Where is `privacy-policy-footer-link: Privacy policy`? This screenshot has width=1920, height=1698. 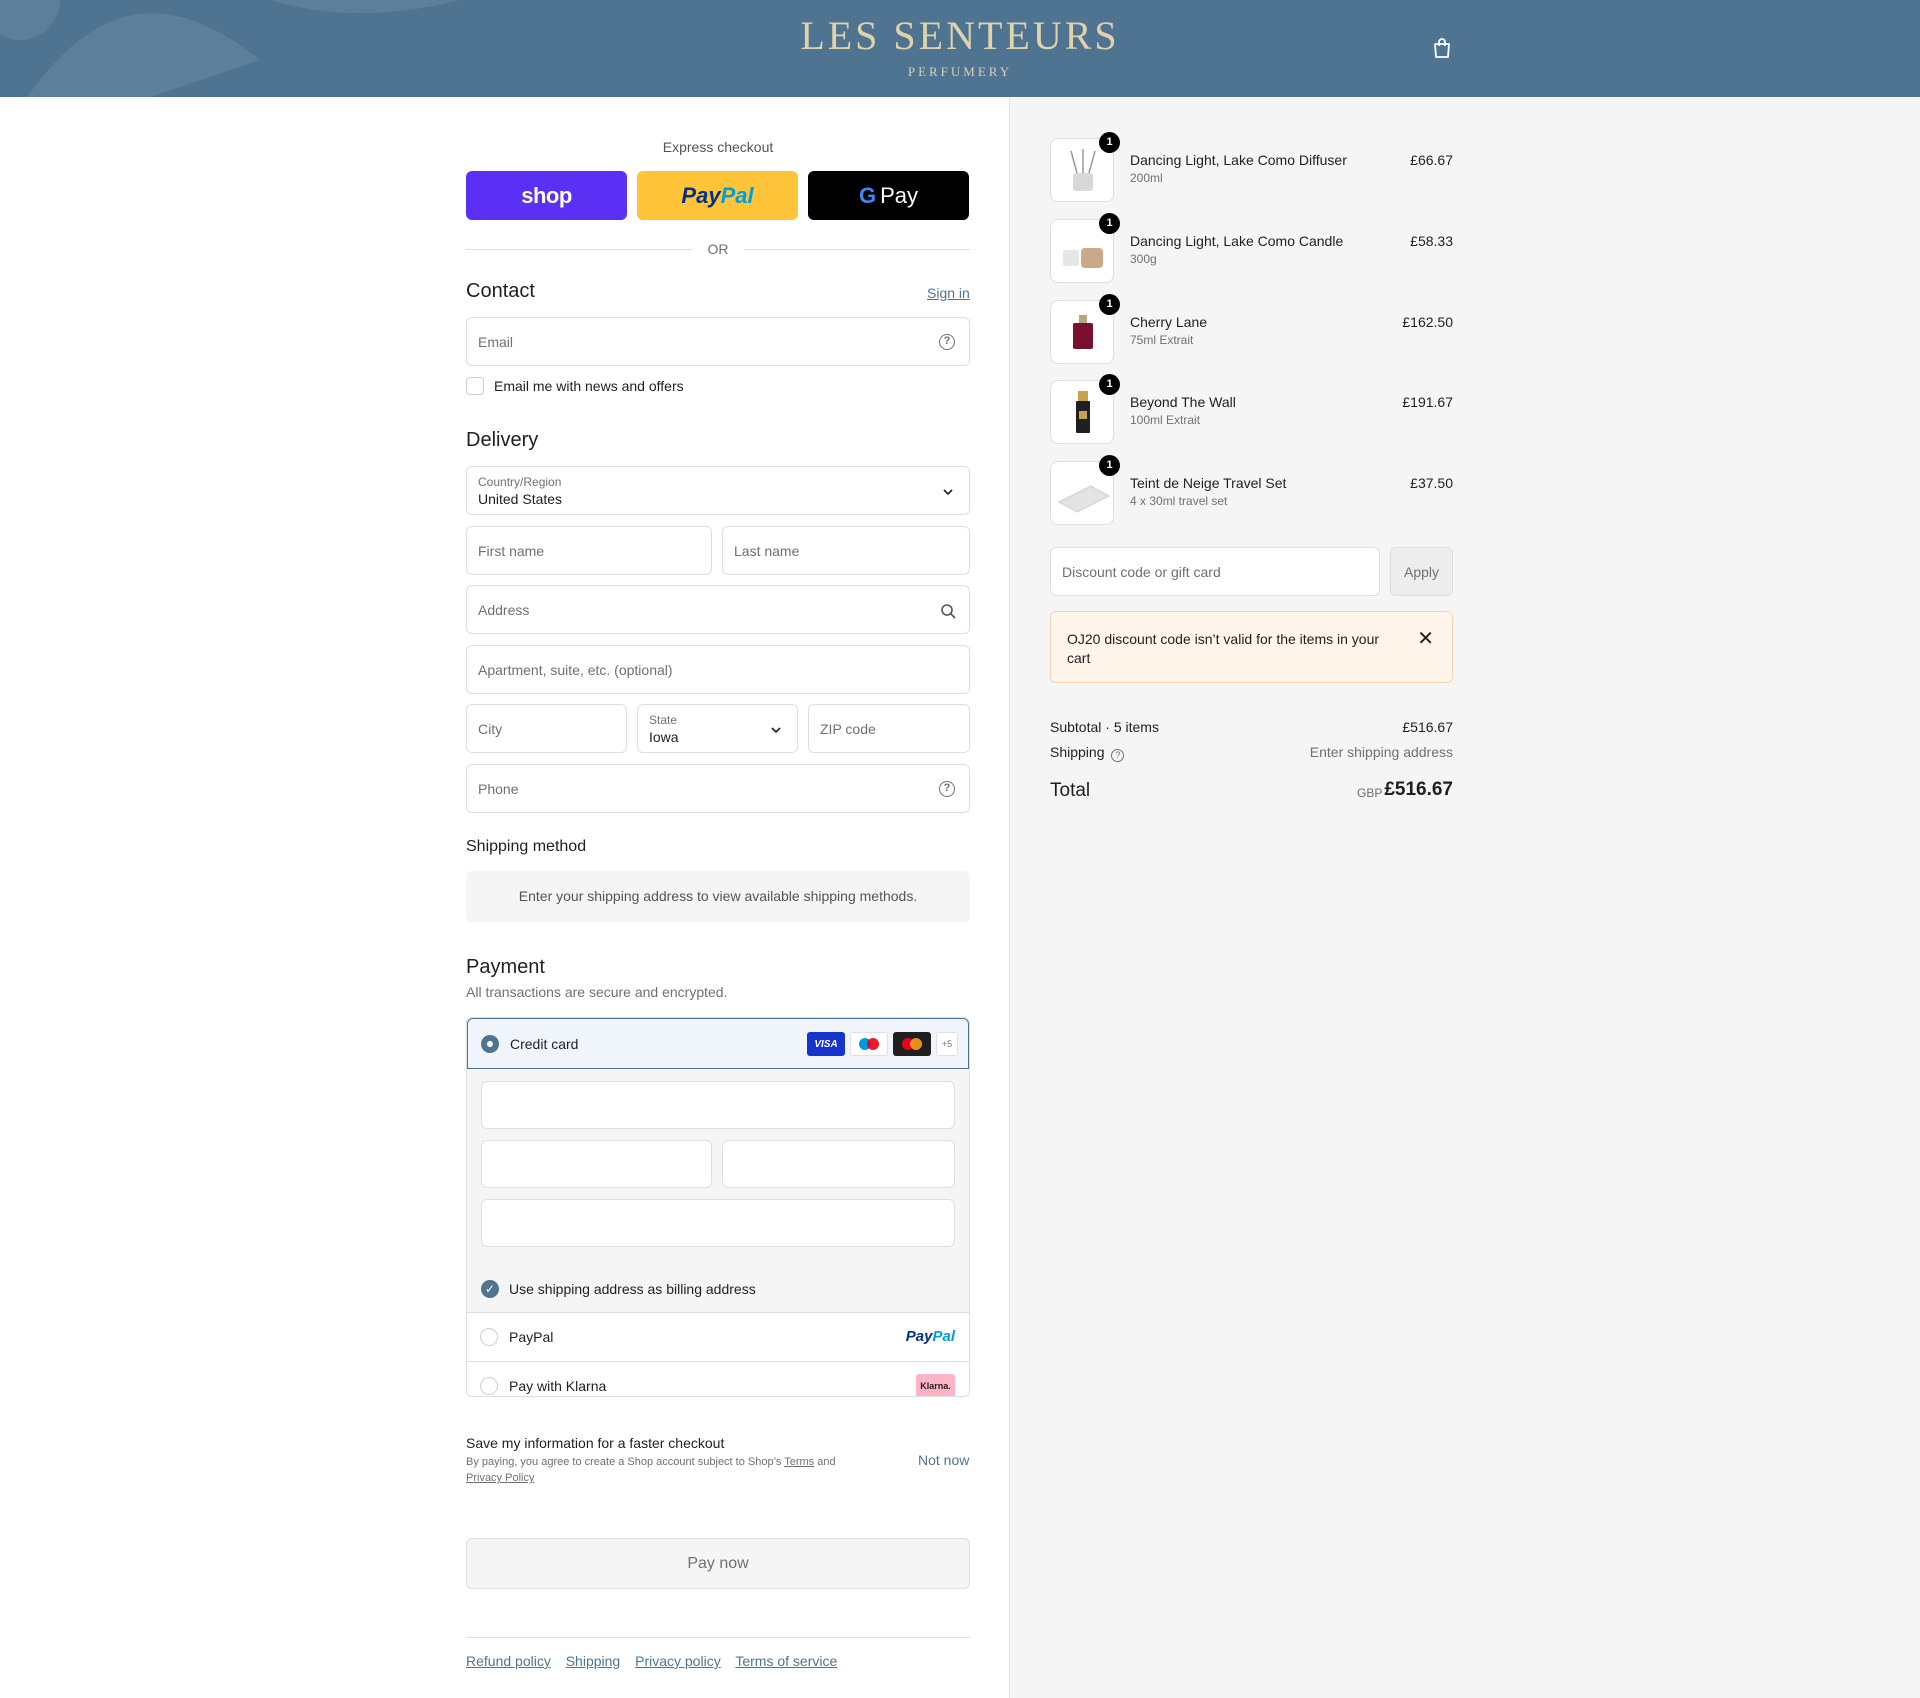 privacy-policy-footer-link: Privacy policy is located at coordinates (678, 1661).